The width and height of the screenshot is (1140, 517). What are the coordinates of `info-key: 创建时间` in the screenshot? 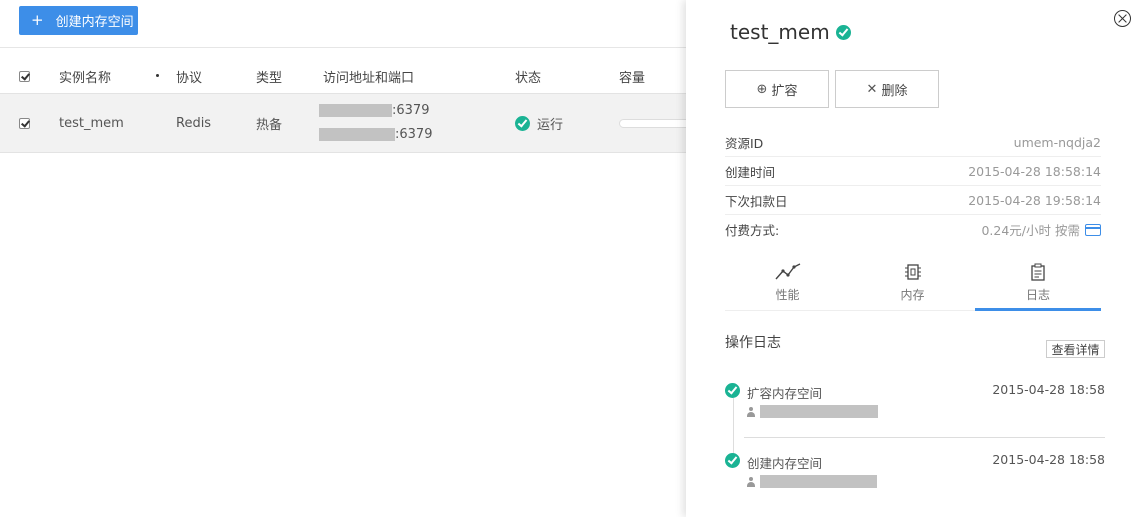 It's located at (750, 172).